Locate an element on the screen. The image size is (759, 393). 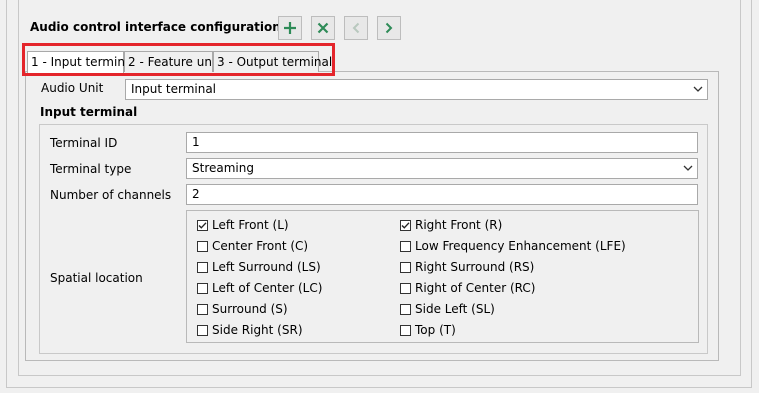
spatial-checkbox: Left of Center (LC) is located at coordinates (259, 288).